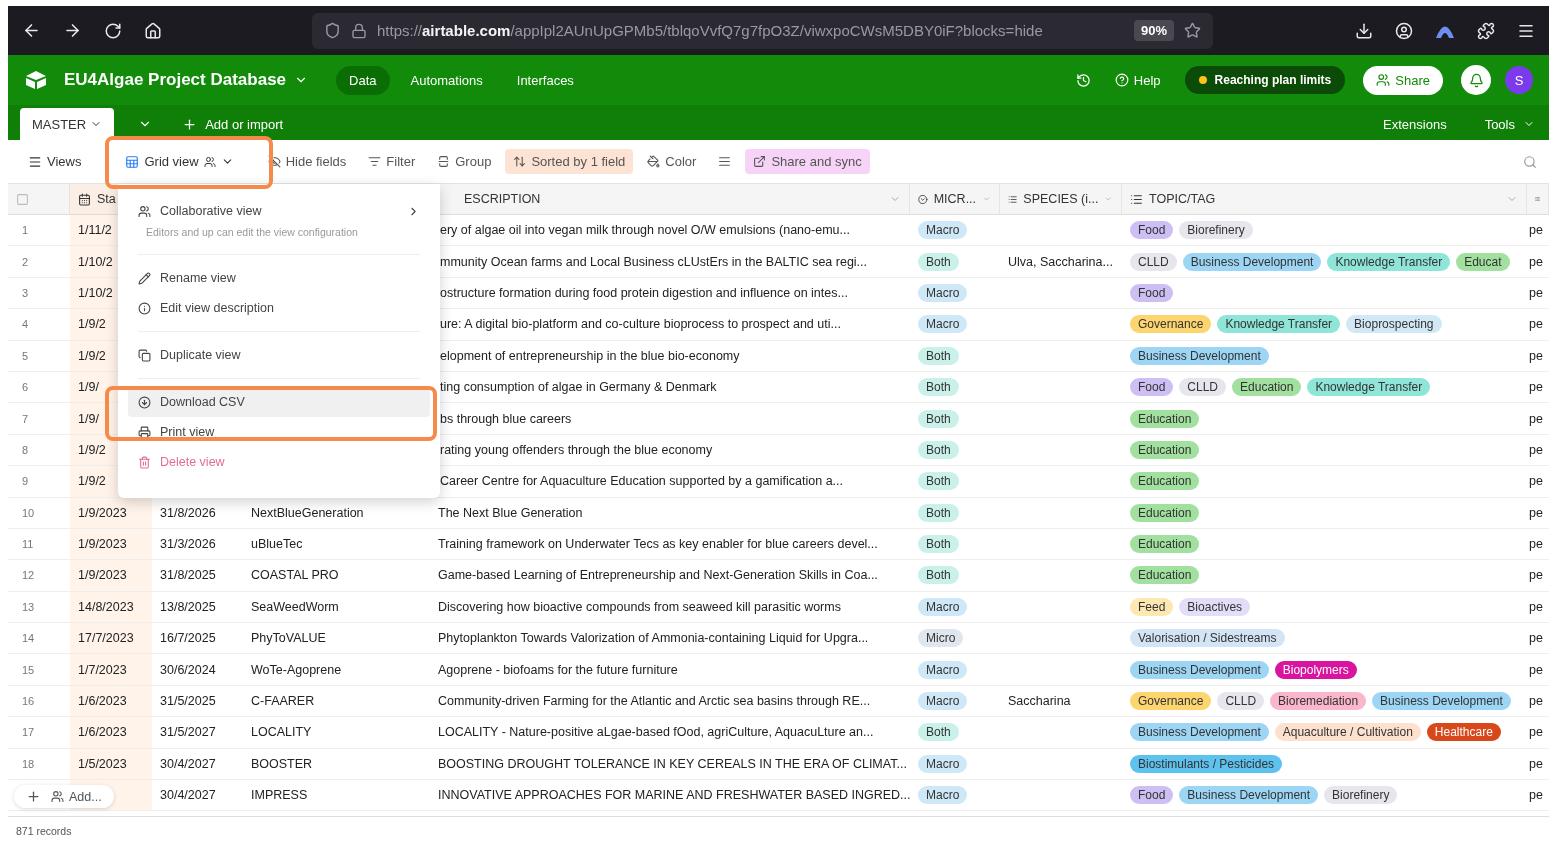 The height and width of the screenshot is (845, 1549). Describe the element at coordinates (307, 161) in the screenshot. I see `toolbar-button: Hide fields` at that location.